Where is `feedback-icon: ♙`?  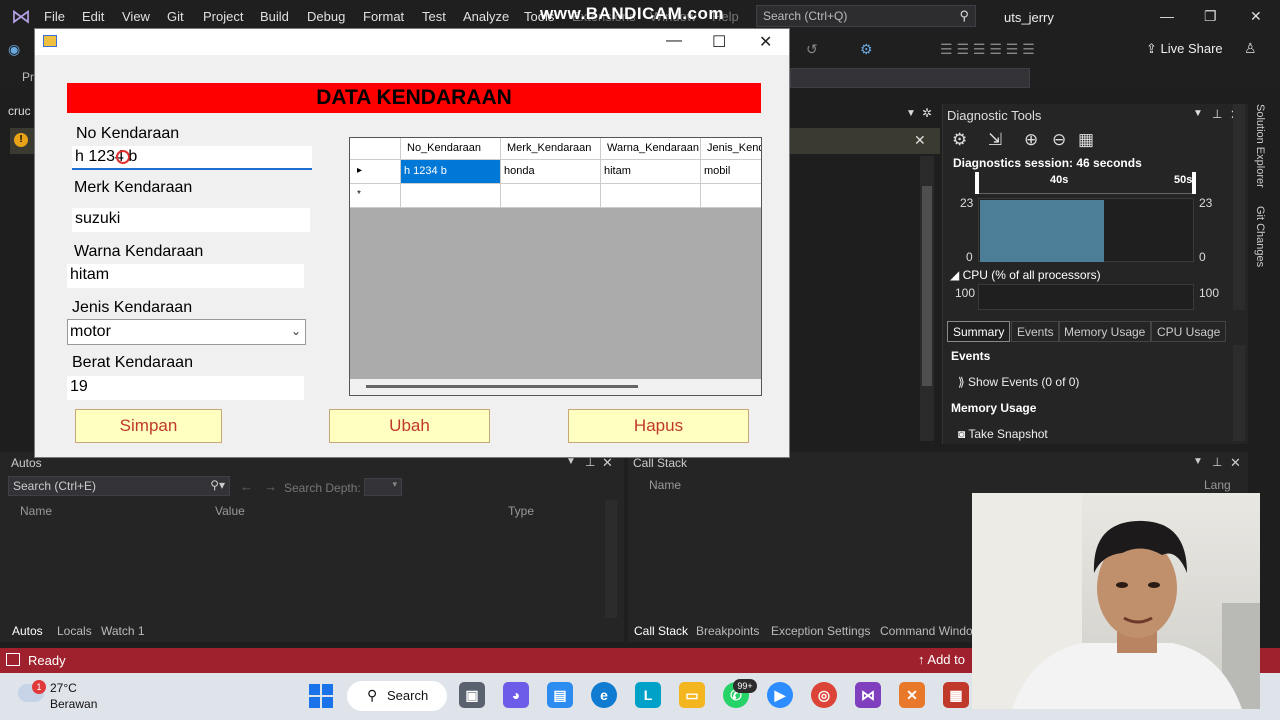 feedback-icon: ♙ is located at coordinates (1250, 48).